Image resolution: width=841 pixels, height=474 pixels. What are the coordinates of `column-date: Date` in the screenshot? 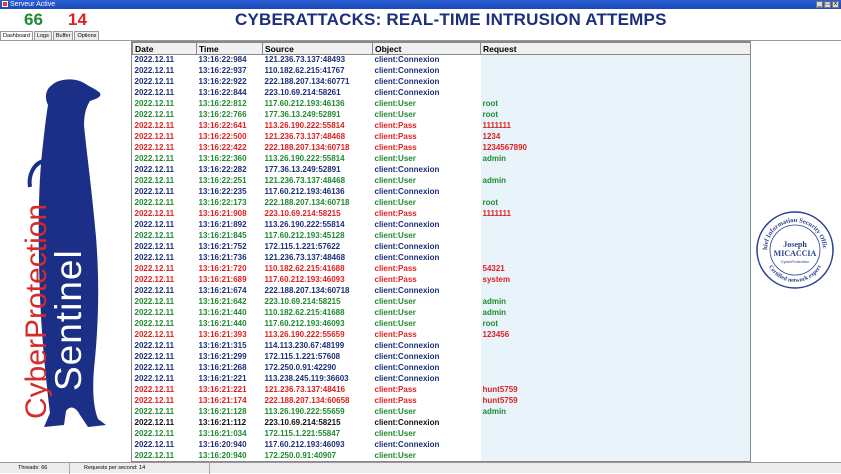 It's located at (164, 48).